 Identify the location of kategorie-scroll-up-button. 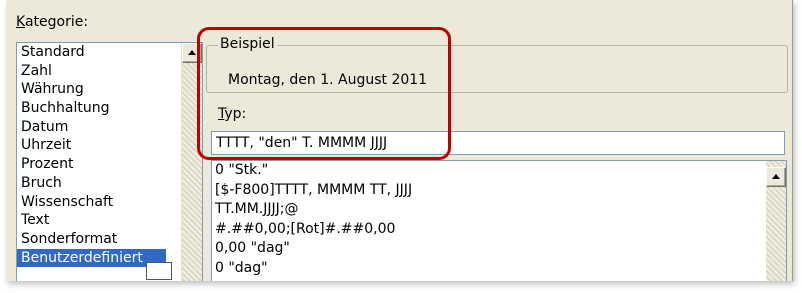
(192, 53).